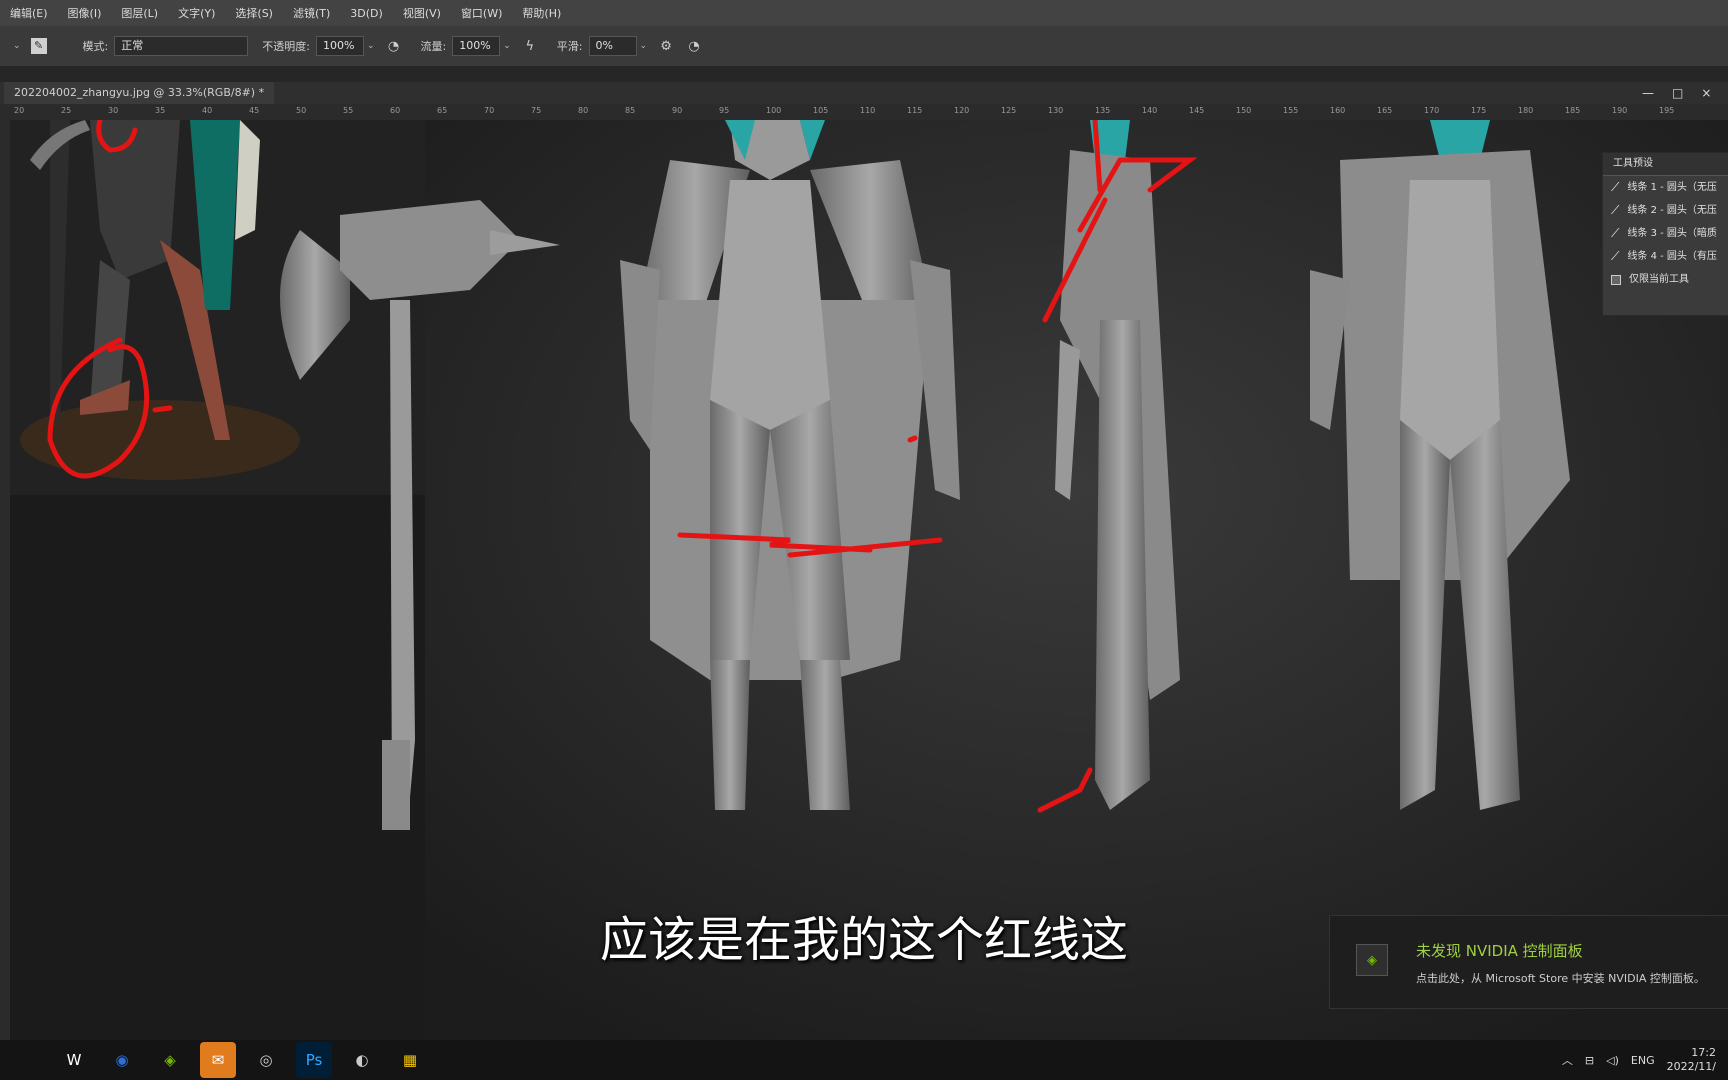  I want to click on ruler-mark: 130, so click(1056, 110).